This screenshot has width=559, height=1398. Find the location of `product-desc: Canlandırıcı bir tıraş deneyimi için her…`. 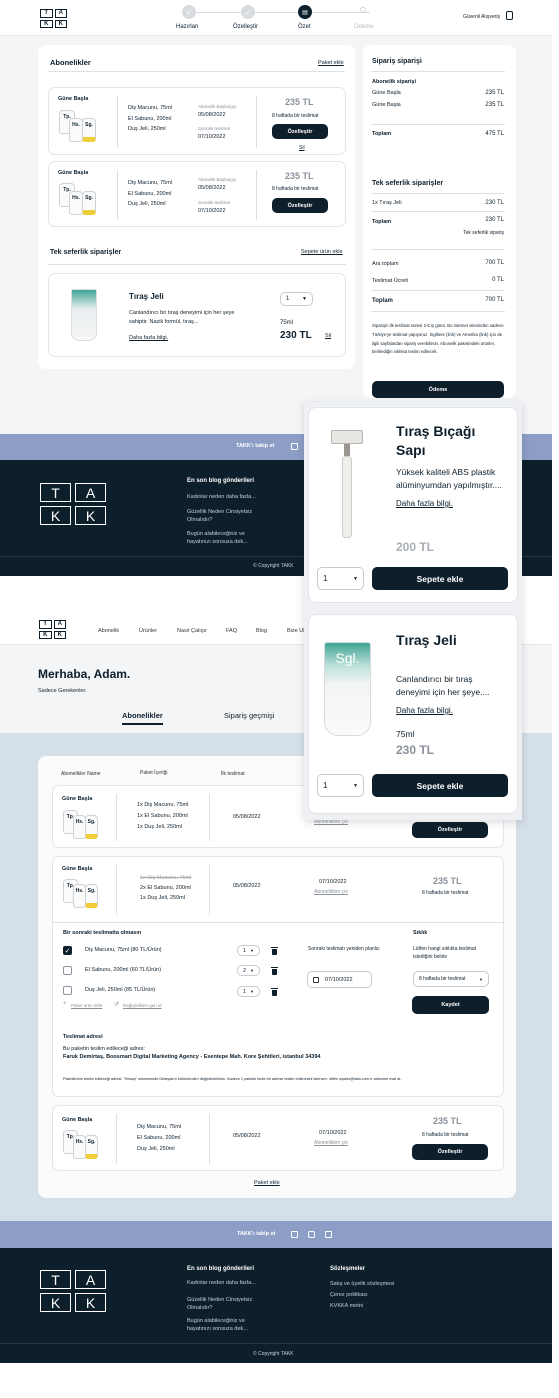

product-desc: Canlandırıcı bir tıraş deneyimi için her… is located at coordinates (182, 317).